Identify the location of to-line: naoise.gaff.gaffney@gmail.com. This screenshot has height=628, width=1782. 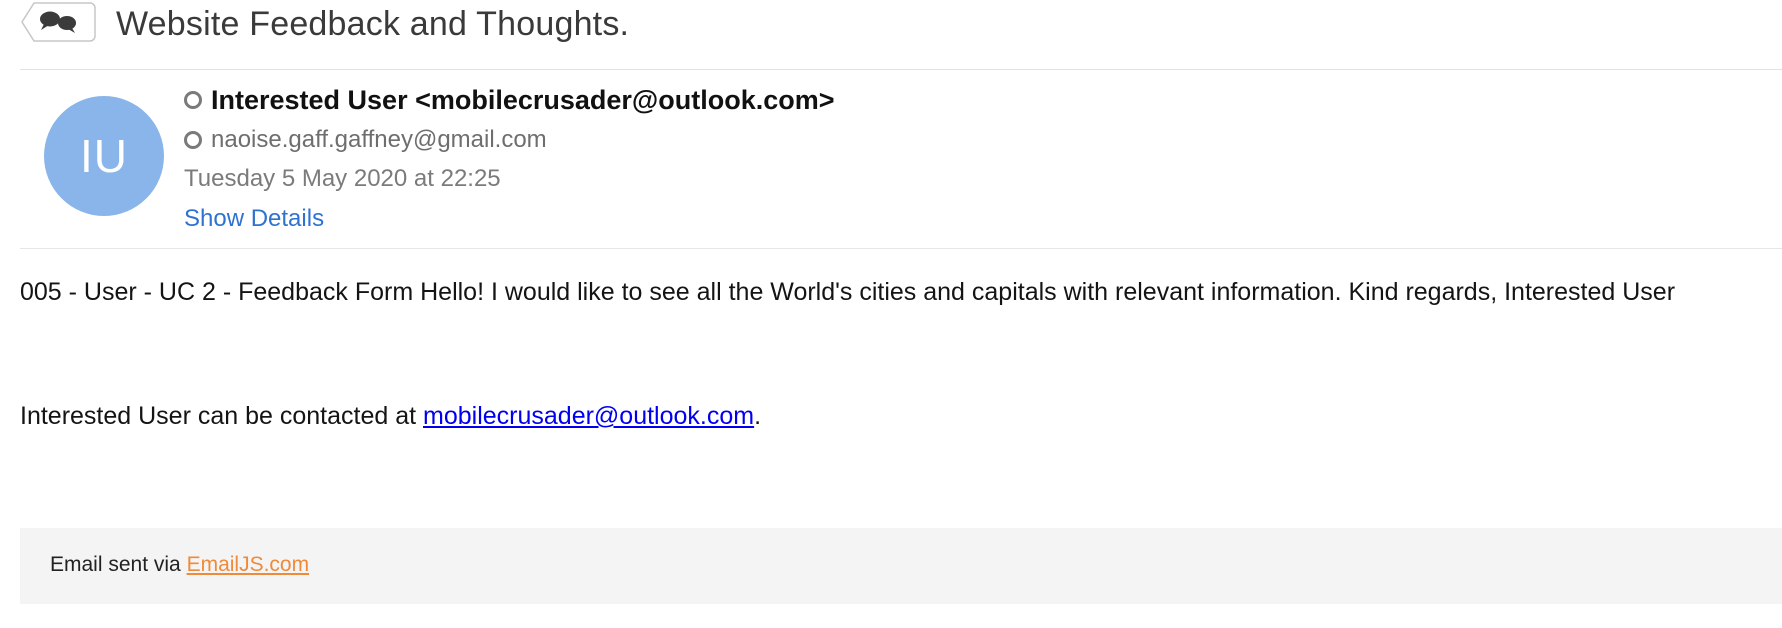
(509, 140).